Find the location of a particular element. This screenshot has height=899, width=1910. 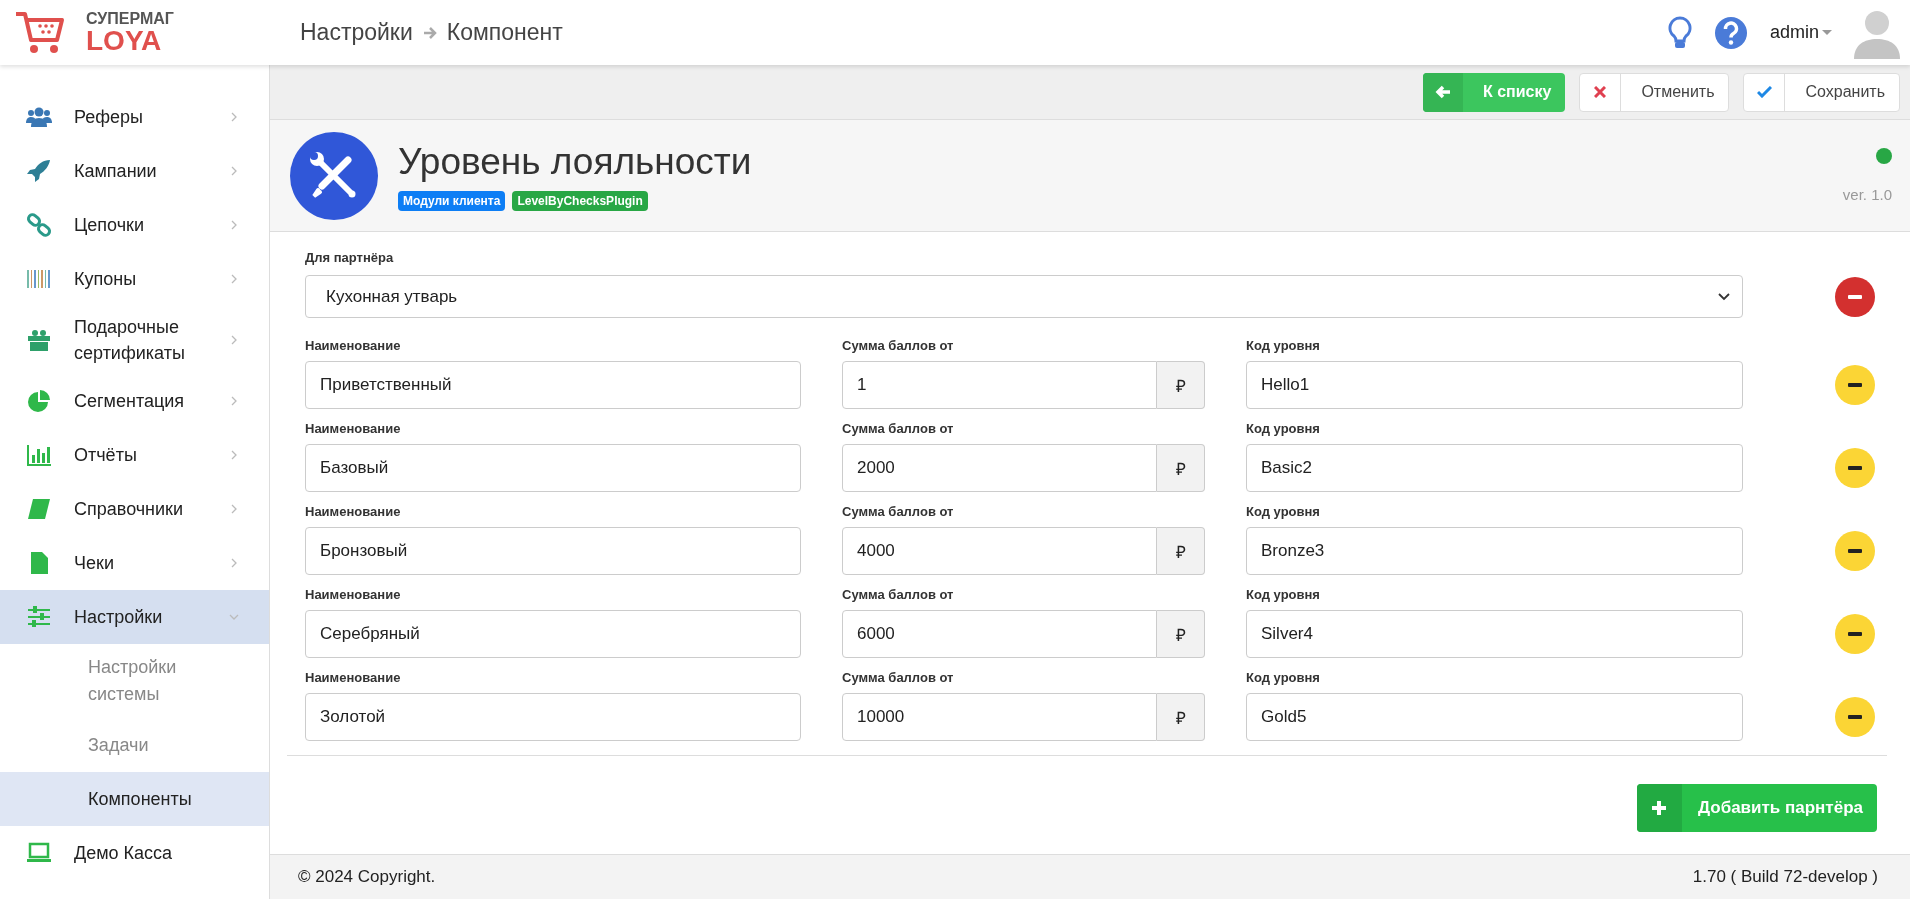

level-code-field: Hello1 is located at coordinates (1494, 385).